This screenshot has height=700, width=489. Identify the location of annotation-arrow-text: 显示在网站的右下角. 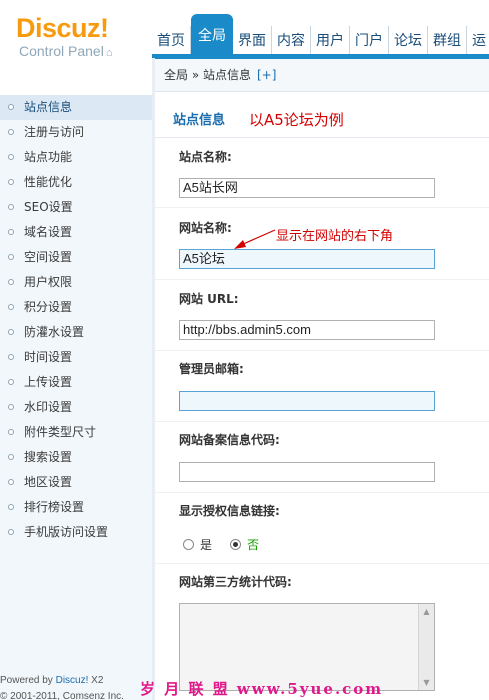
(335, 236).